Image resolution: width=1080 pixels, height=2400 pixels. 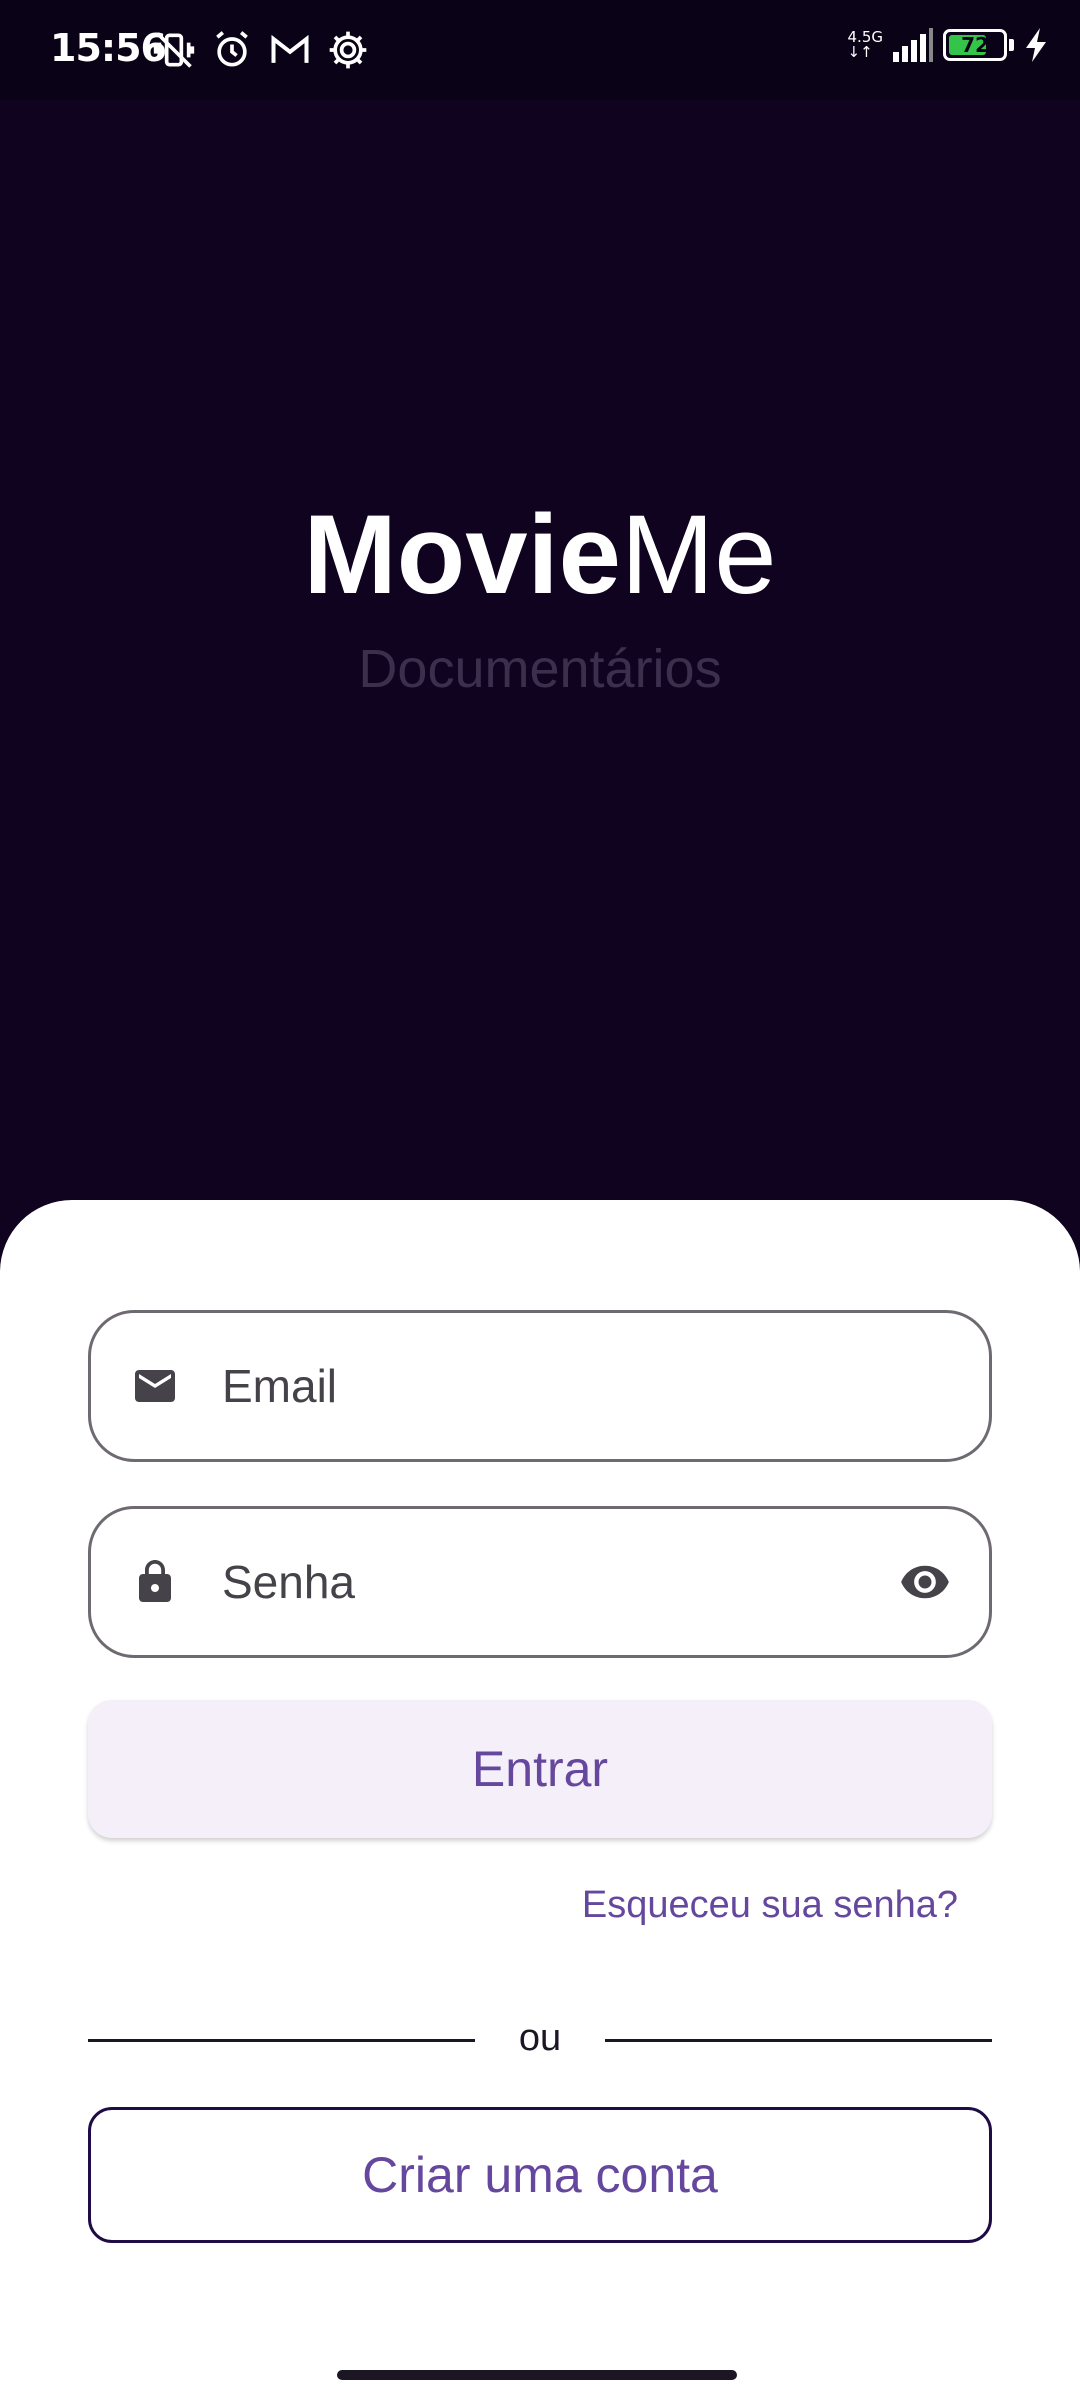 What do you see at coordinates (537, 2375) in the screenshot?
I see `home-indicator` at bounding box center [537, 2375].